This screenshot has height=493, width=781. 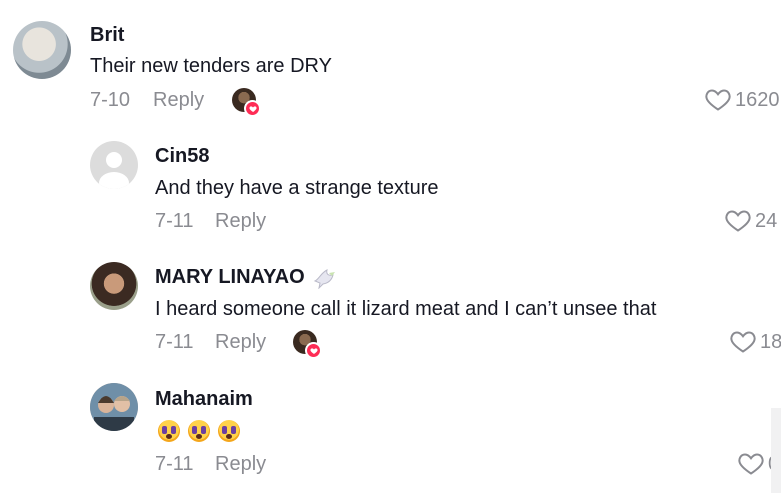 What do you see at coordinates (182, 156) in the screenshot?
I see `comment-username: Cin58` at bounding box center [182, 156].